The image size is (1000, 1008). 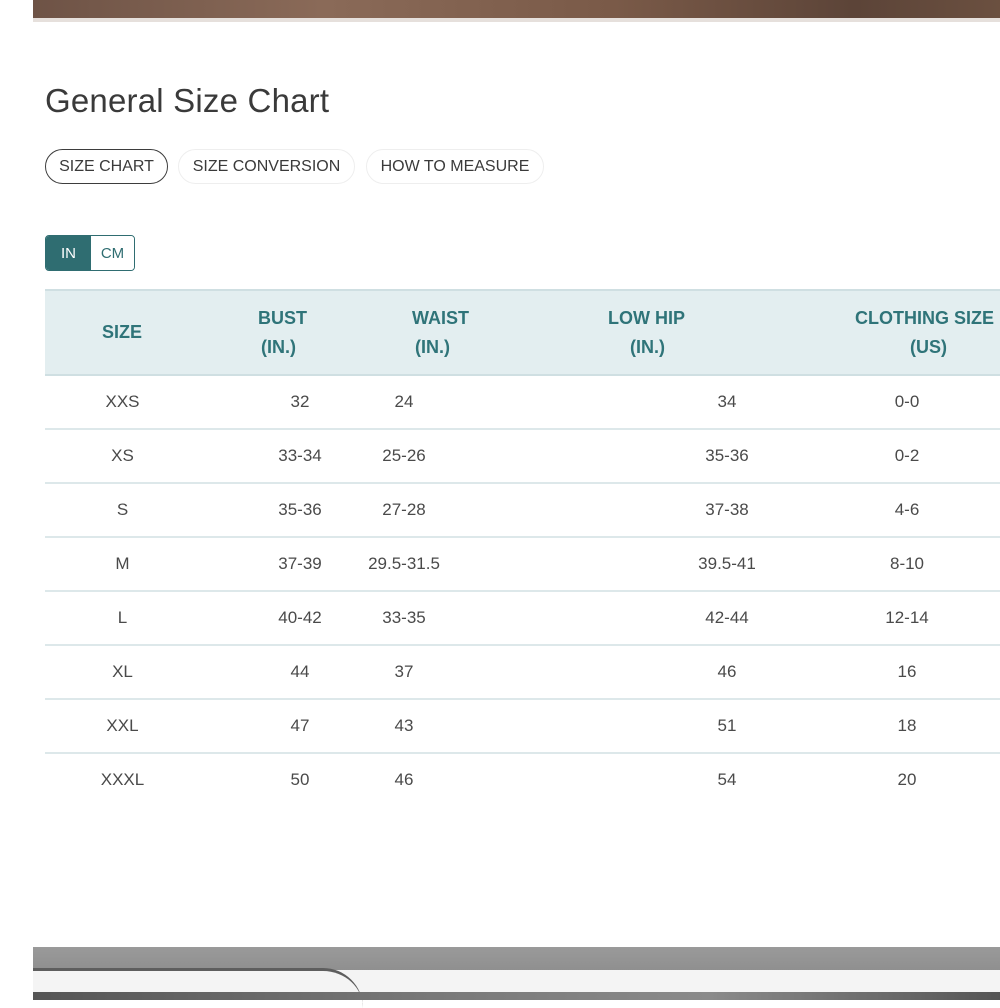 I want to click on table-row: M 37-39 29.5-31.5 39.5-41 8-10, so click(x=522, y=564).